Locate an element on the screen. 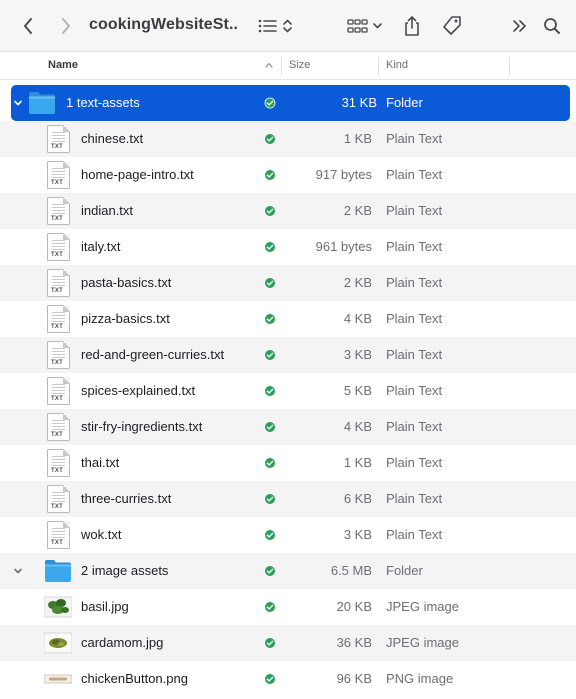 The width and height of the screenshot is (576, 699). column-kind: Kind is located at coordinates (397, 66).